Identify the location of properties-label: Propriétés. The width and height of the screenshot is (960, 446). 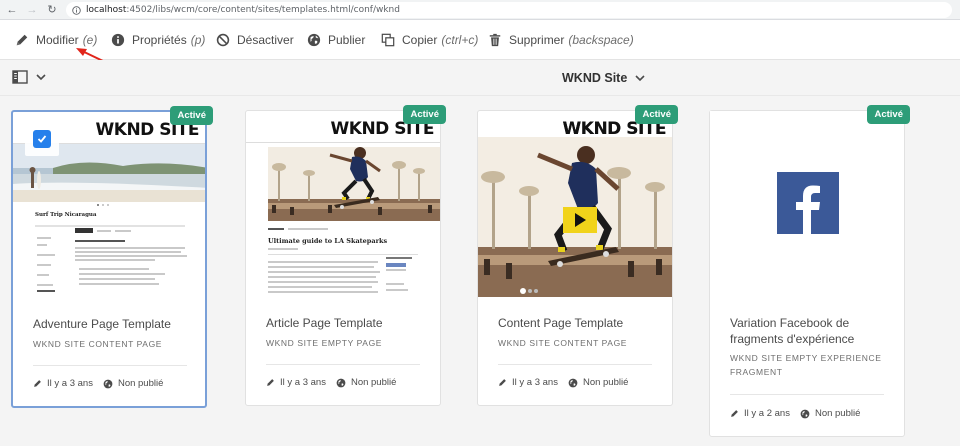
(159, 40).